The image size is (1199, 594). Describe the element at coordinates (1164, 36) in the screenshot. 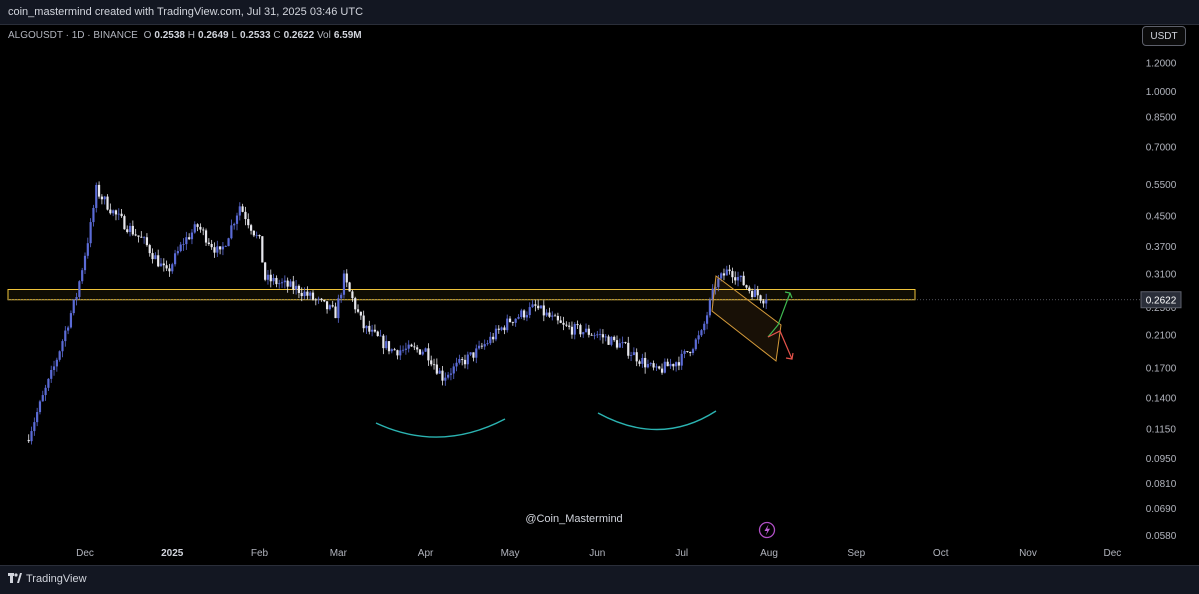

I see `currency-button: USDT` at that location.